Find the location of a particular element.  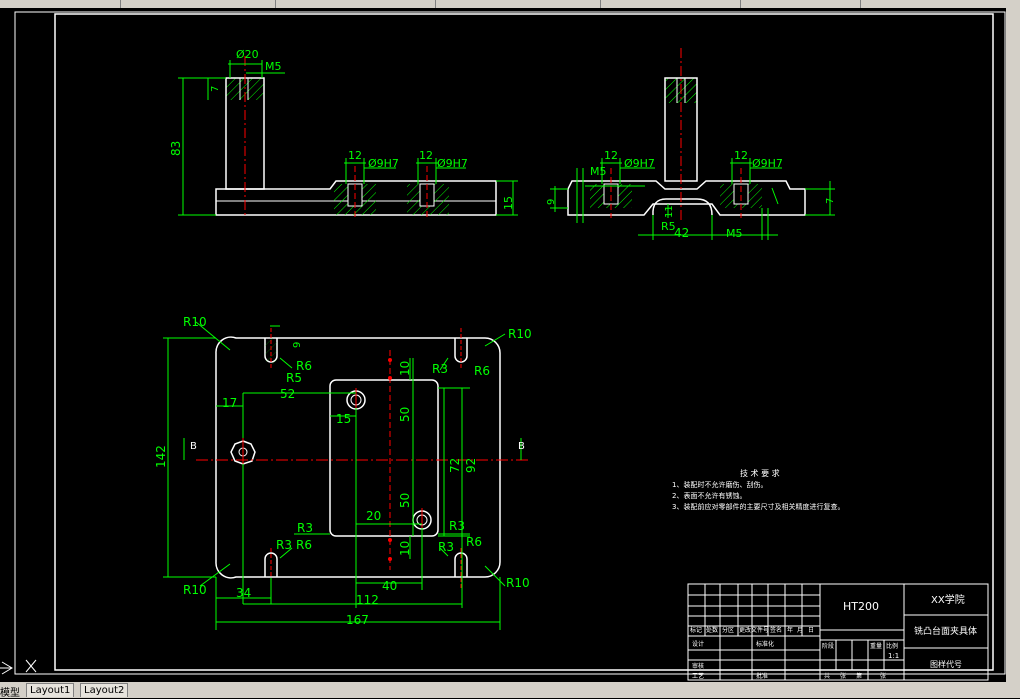

material-label: HT200 is located at coordinates (861, 606).